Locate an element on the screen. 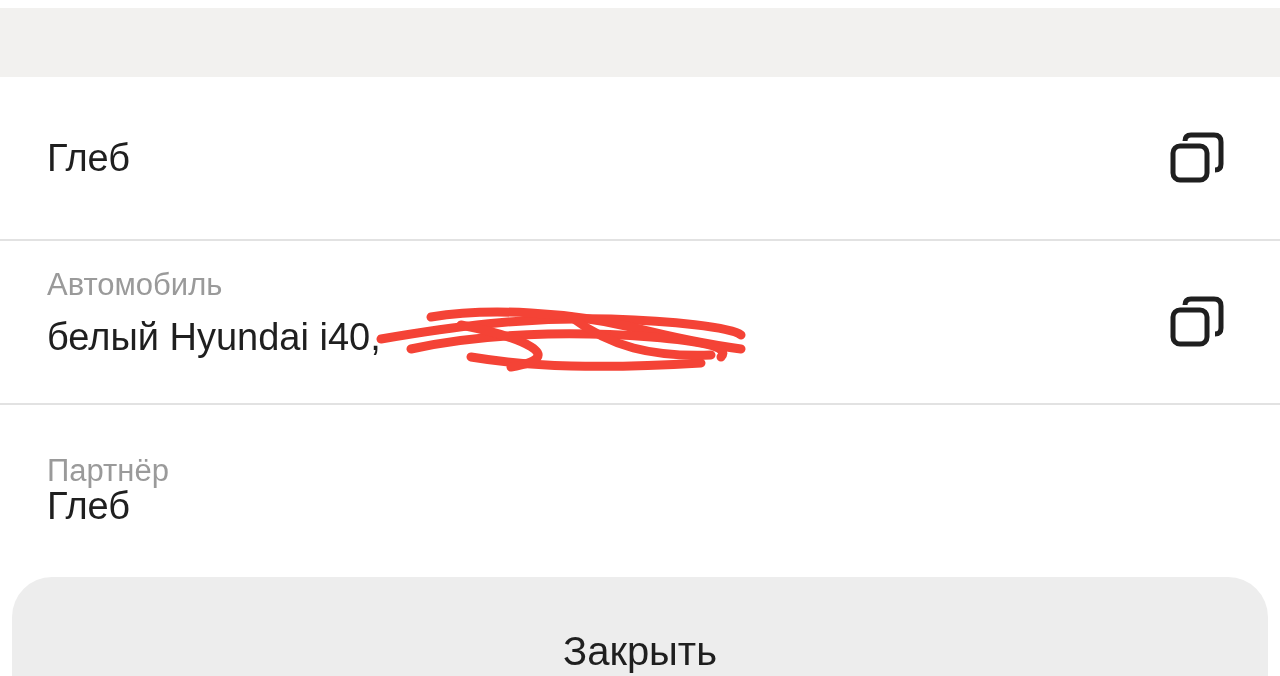 This screenshot has width=1280, height=676. close-button: Закрыть is located at coordinates (640, 626).